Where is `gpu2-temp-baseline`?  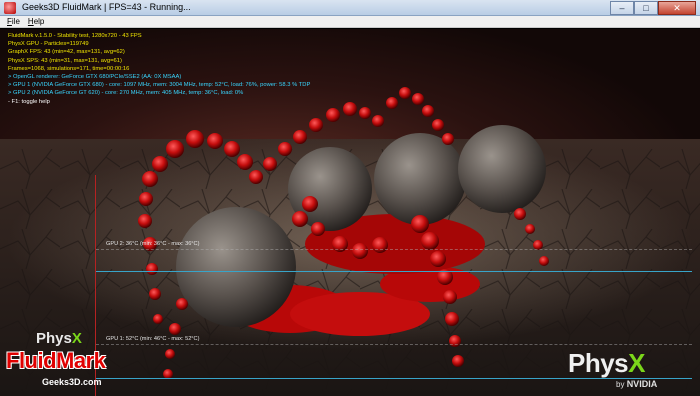 gpu2-temp-baseline is located at coordinates (394, 249).